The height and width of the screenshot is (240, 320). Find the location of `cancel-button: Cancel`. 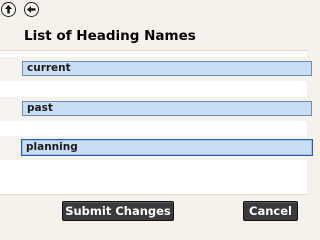

cancel-button: Cancel is located at coordinates (270, 211).